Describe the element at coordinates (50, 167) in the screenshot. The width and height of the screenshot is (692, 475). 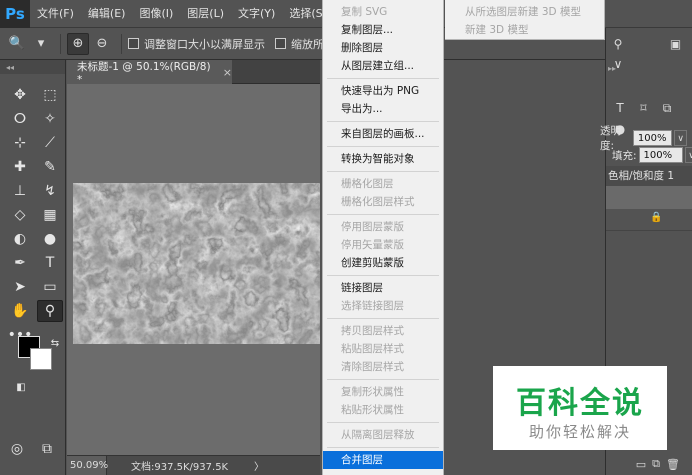
I see `brush-tool-icon: ✎` at that location.